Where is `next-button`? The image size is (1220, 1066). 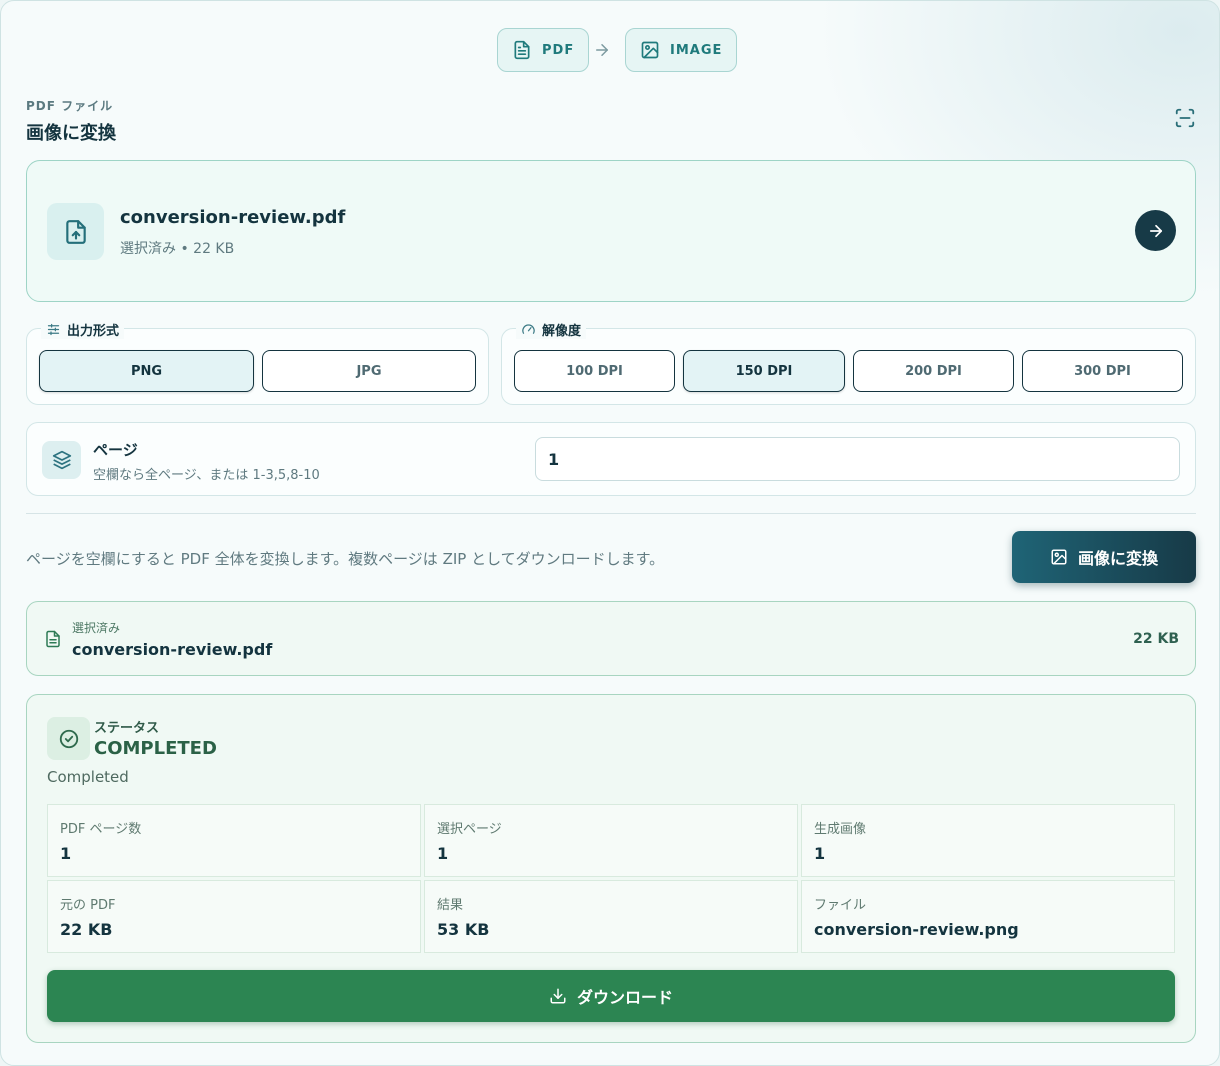 next-button is located at coordinates (1155, 230).